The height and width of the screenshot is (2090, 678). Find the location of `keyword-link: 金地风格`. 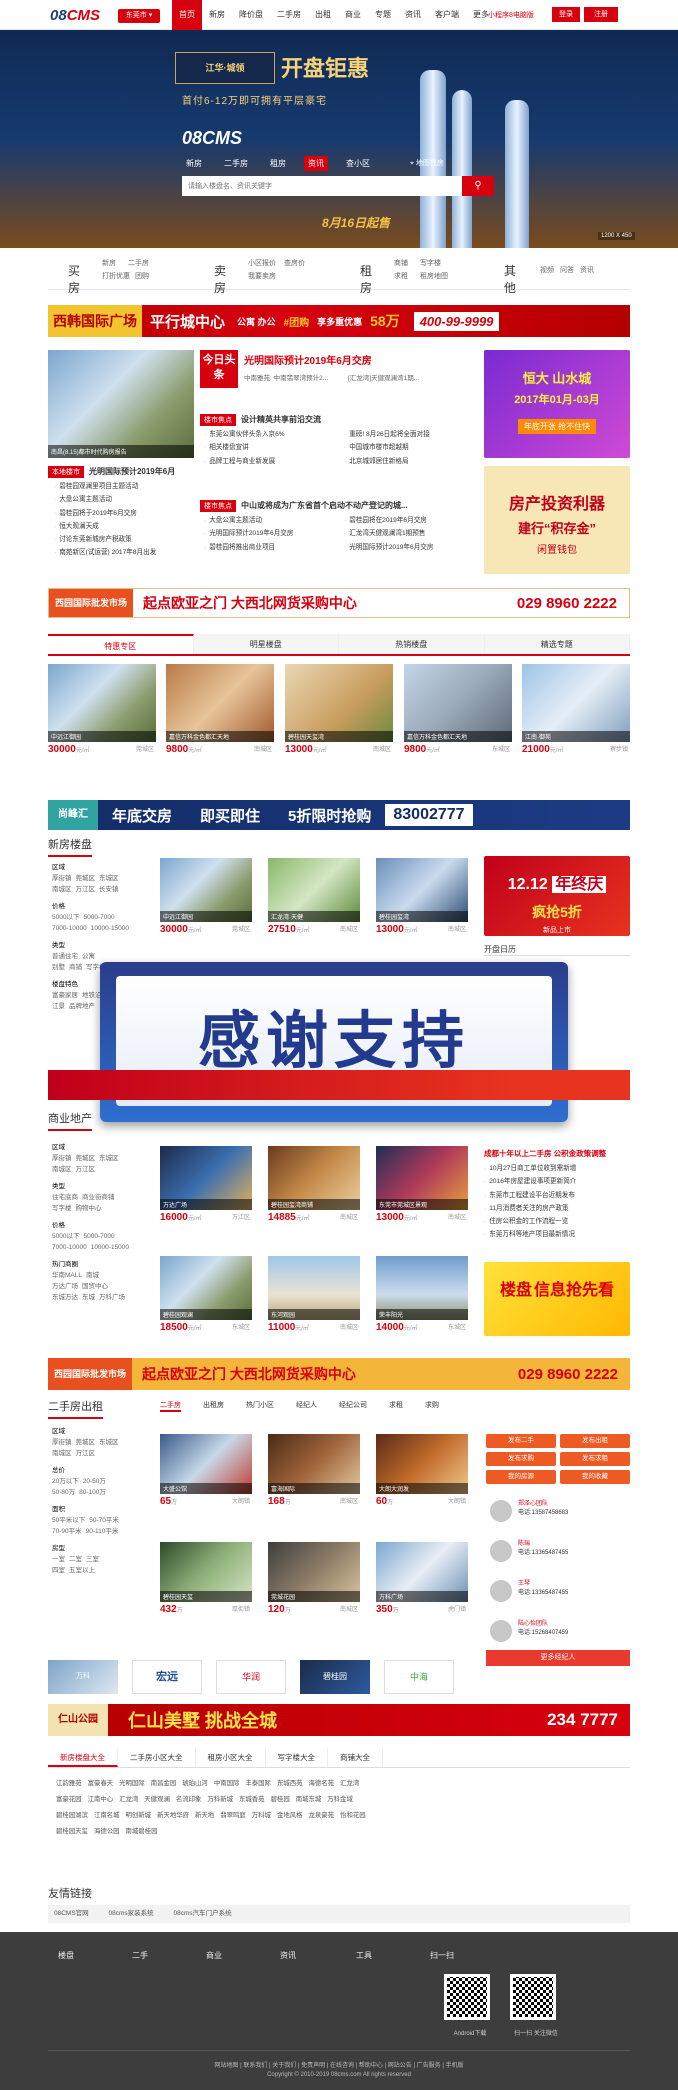

keyword-link: 金地风格 is located at coordinates (290, 1816).